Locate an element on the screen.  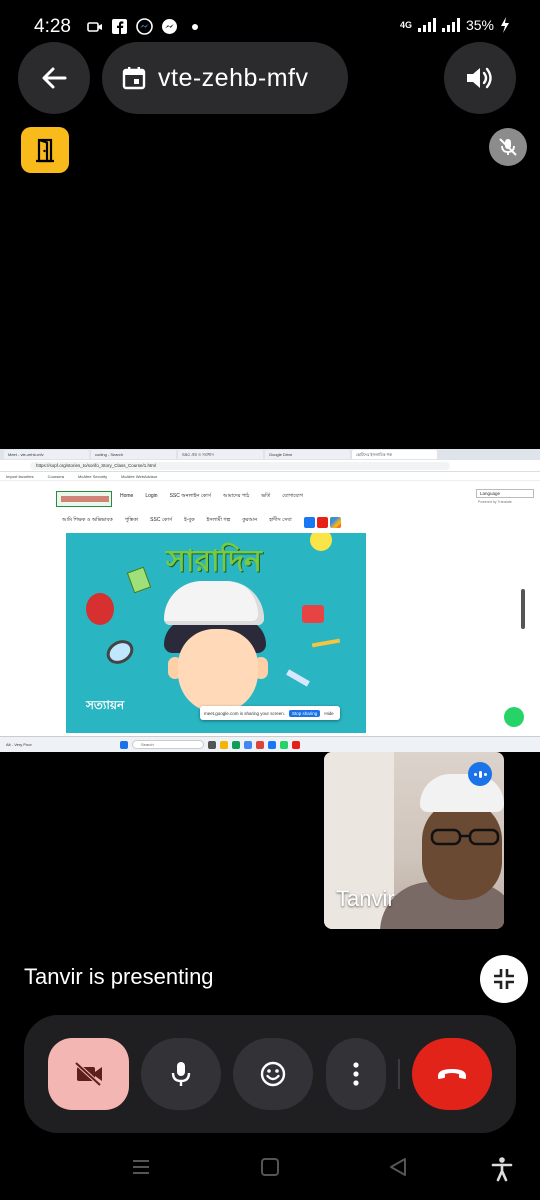
site-nav-item: ইসলামী গল্প is located at coordinates (218, 520).